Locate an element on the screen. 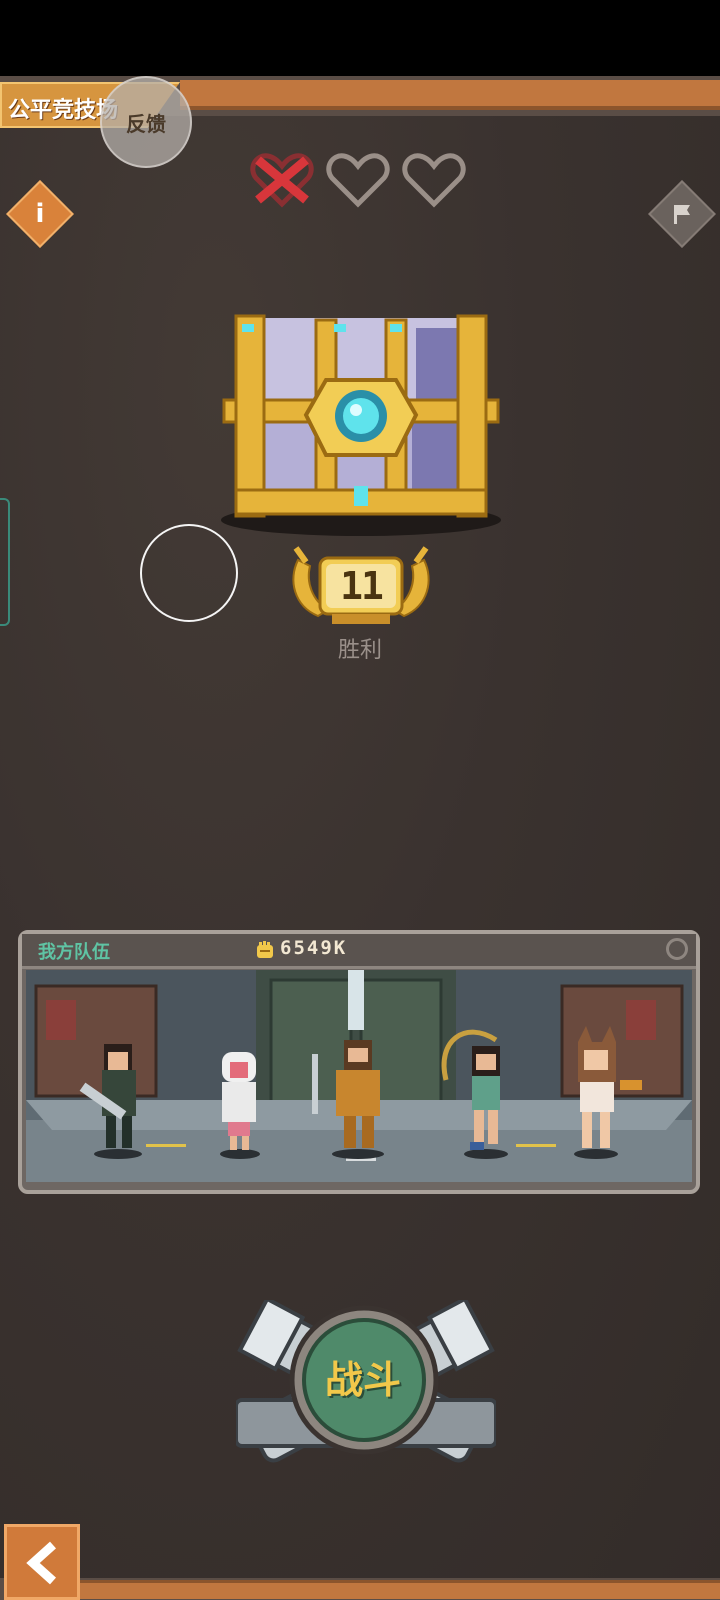  flag-icon is located at coordinates (682, 214).